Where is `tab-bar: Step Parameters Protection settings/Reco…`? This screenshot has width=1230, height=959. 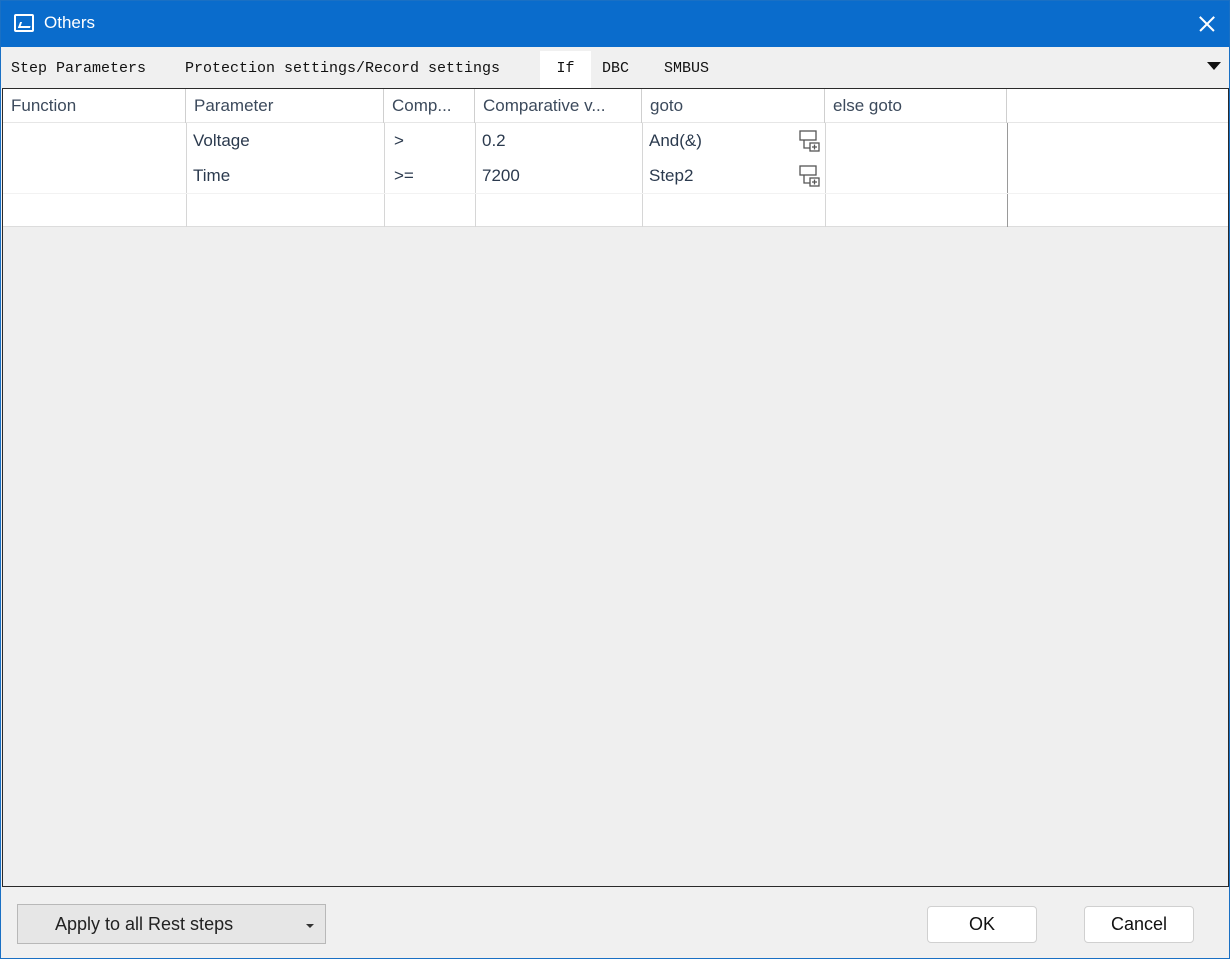
tab-bar: Step Parameters Protection settings/Reco… is located at coordinates (615, 67).